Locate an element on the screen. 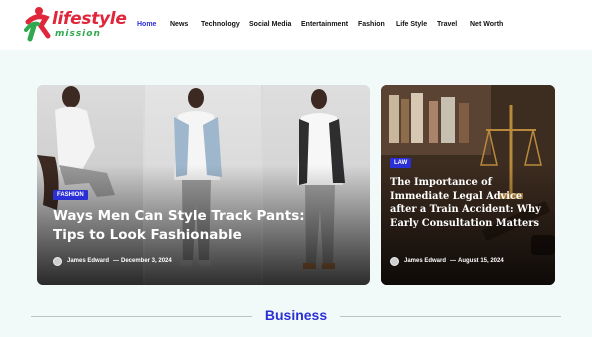 The image size is (592, 337). article-date: August 15, 2024 is located at coordinates (481, 261).